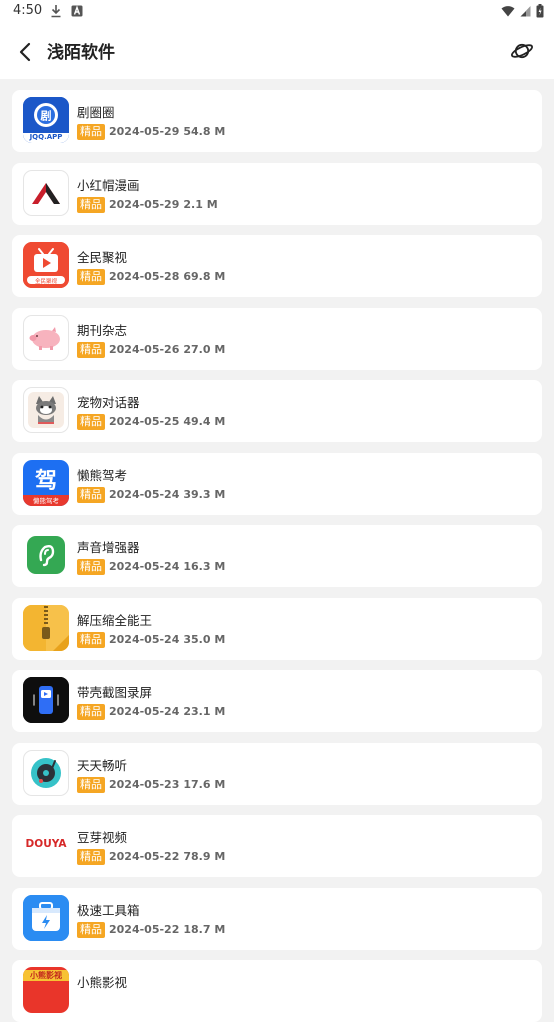  I want to click on app-meta: 2024-05-24 16.3 M, so click(169, 566).